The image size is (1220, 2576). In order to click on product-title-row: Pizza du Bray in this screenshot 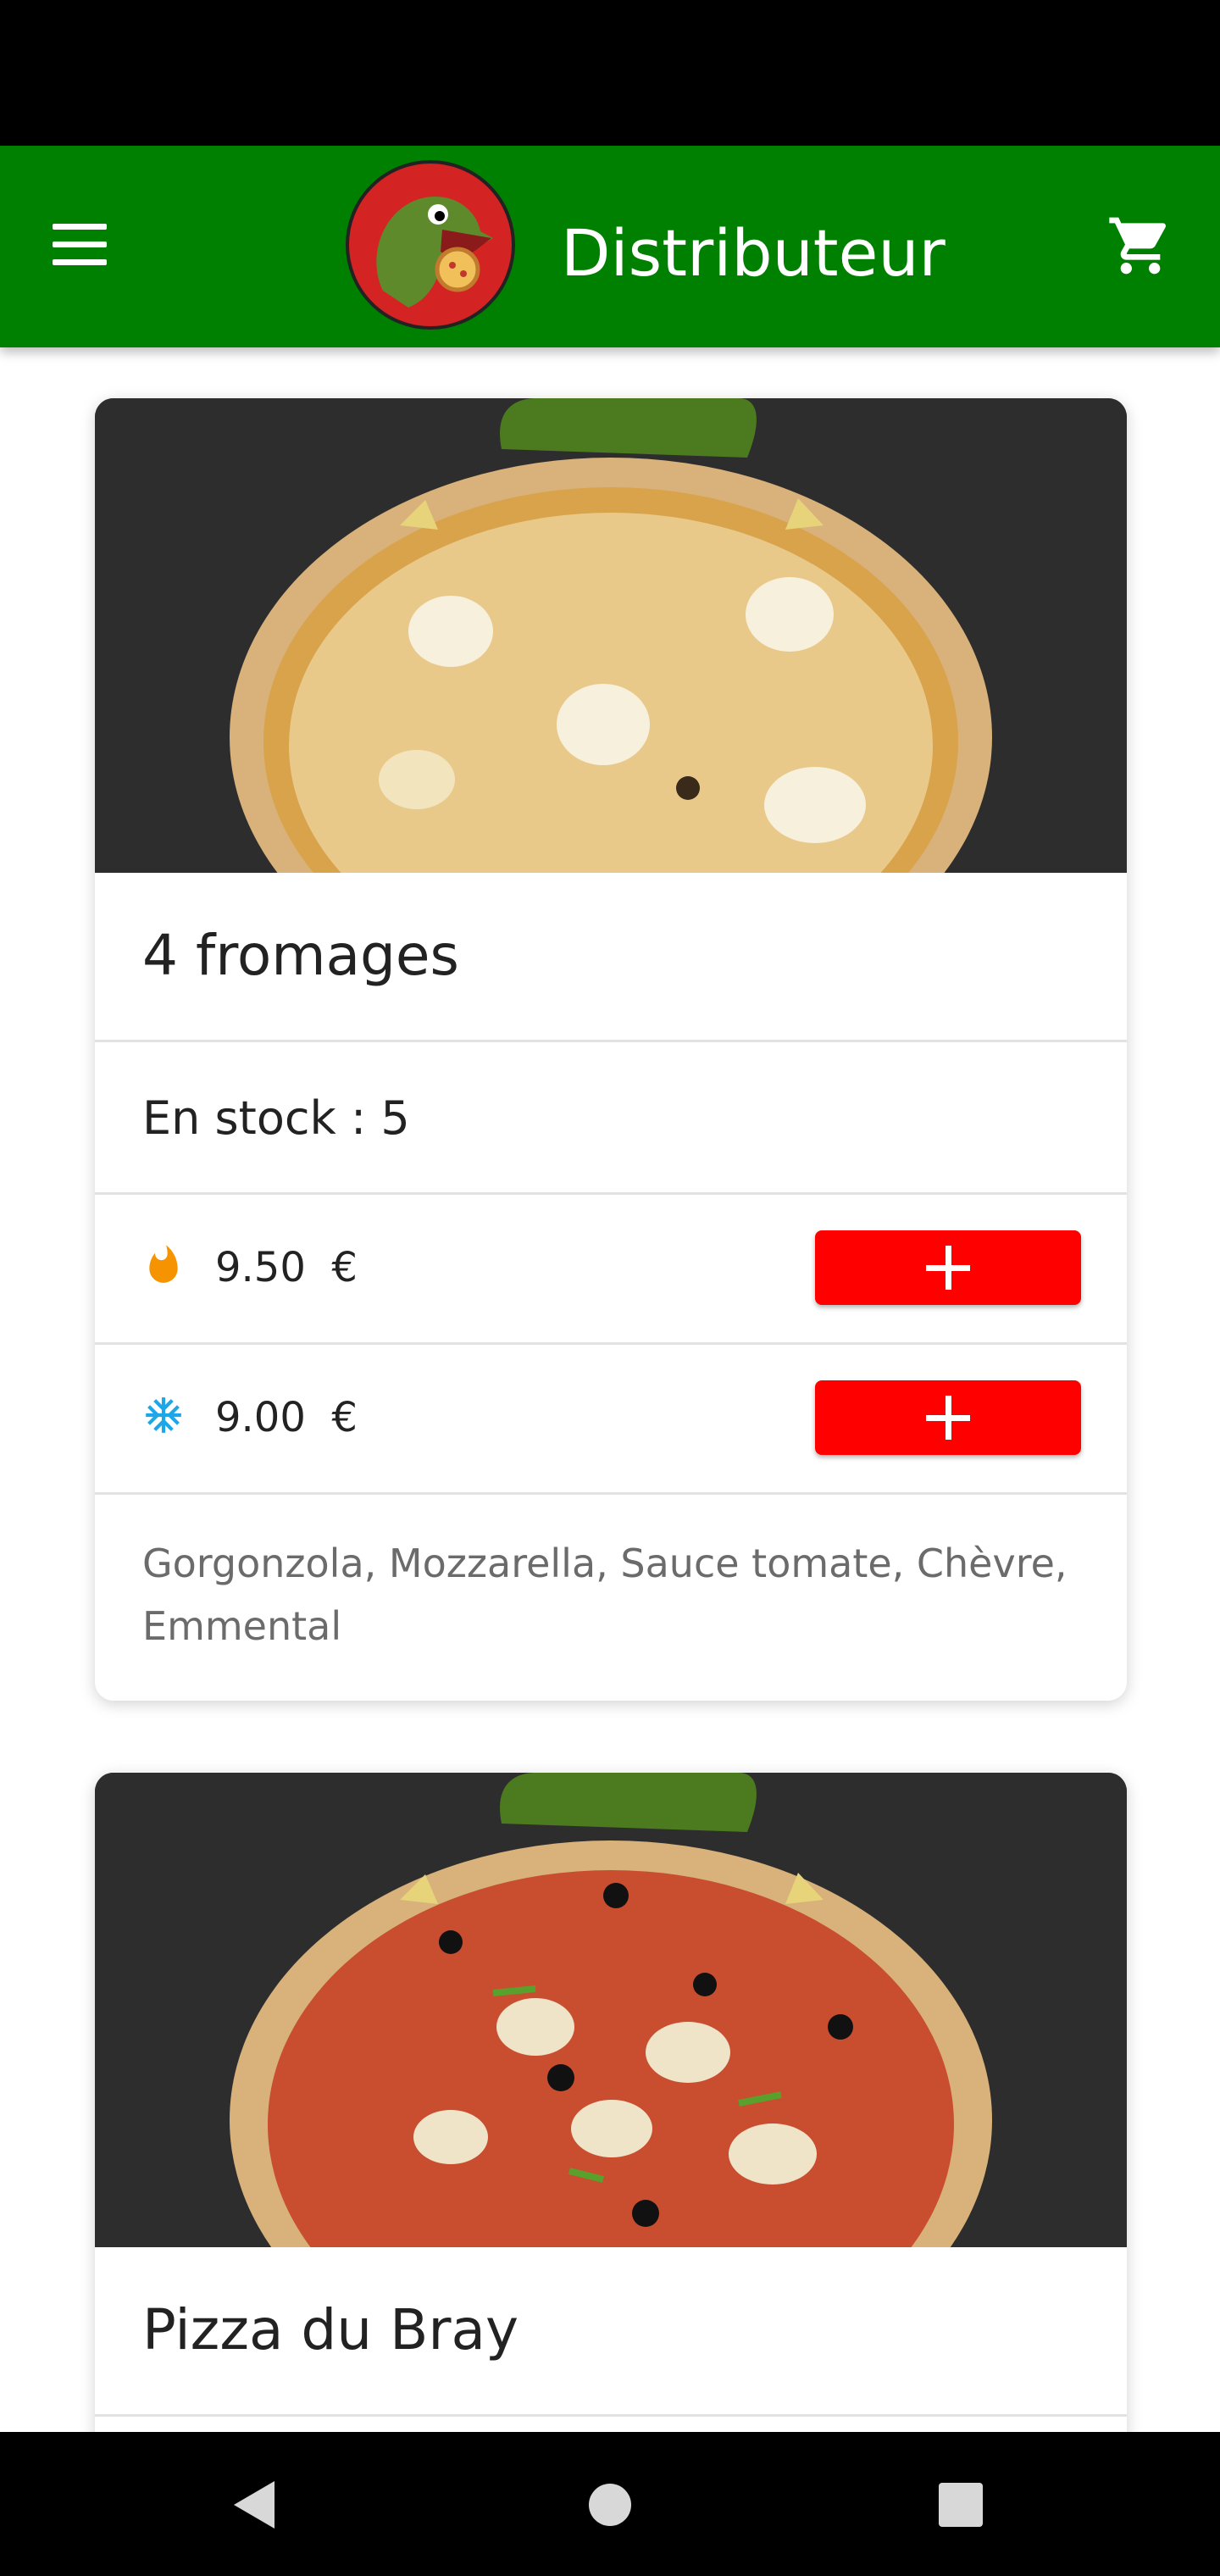, I will do `click(611, 2332)`.